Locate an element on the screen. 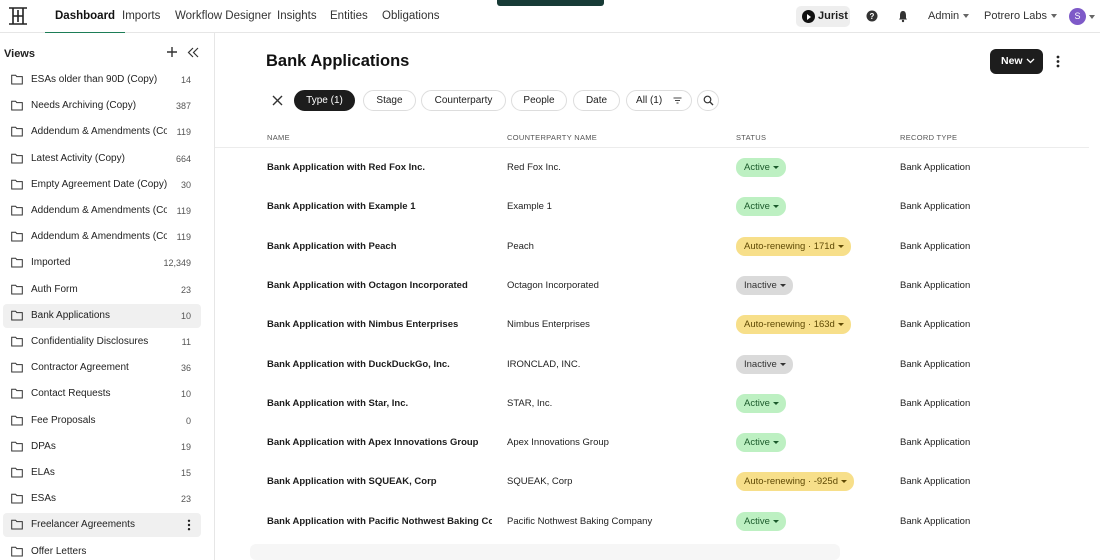  status-badge: Auto-renewing · -925d is located at coordinates (795, 482).